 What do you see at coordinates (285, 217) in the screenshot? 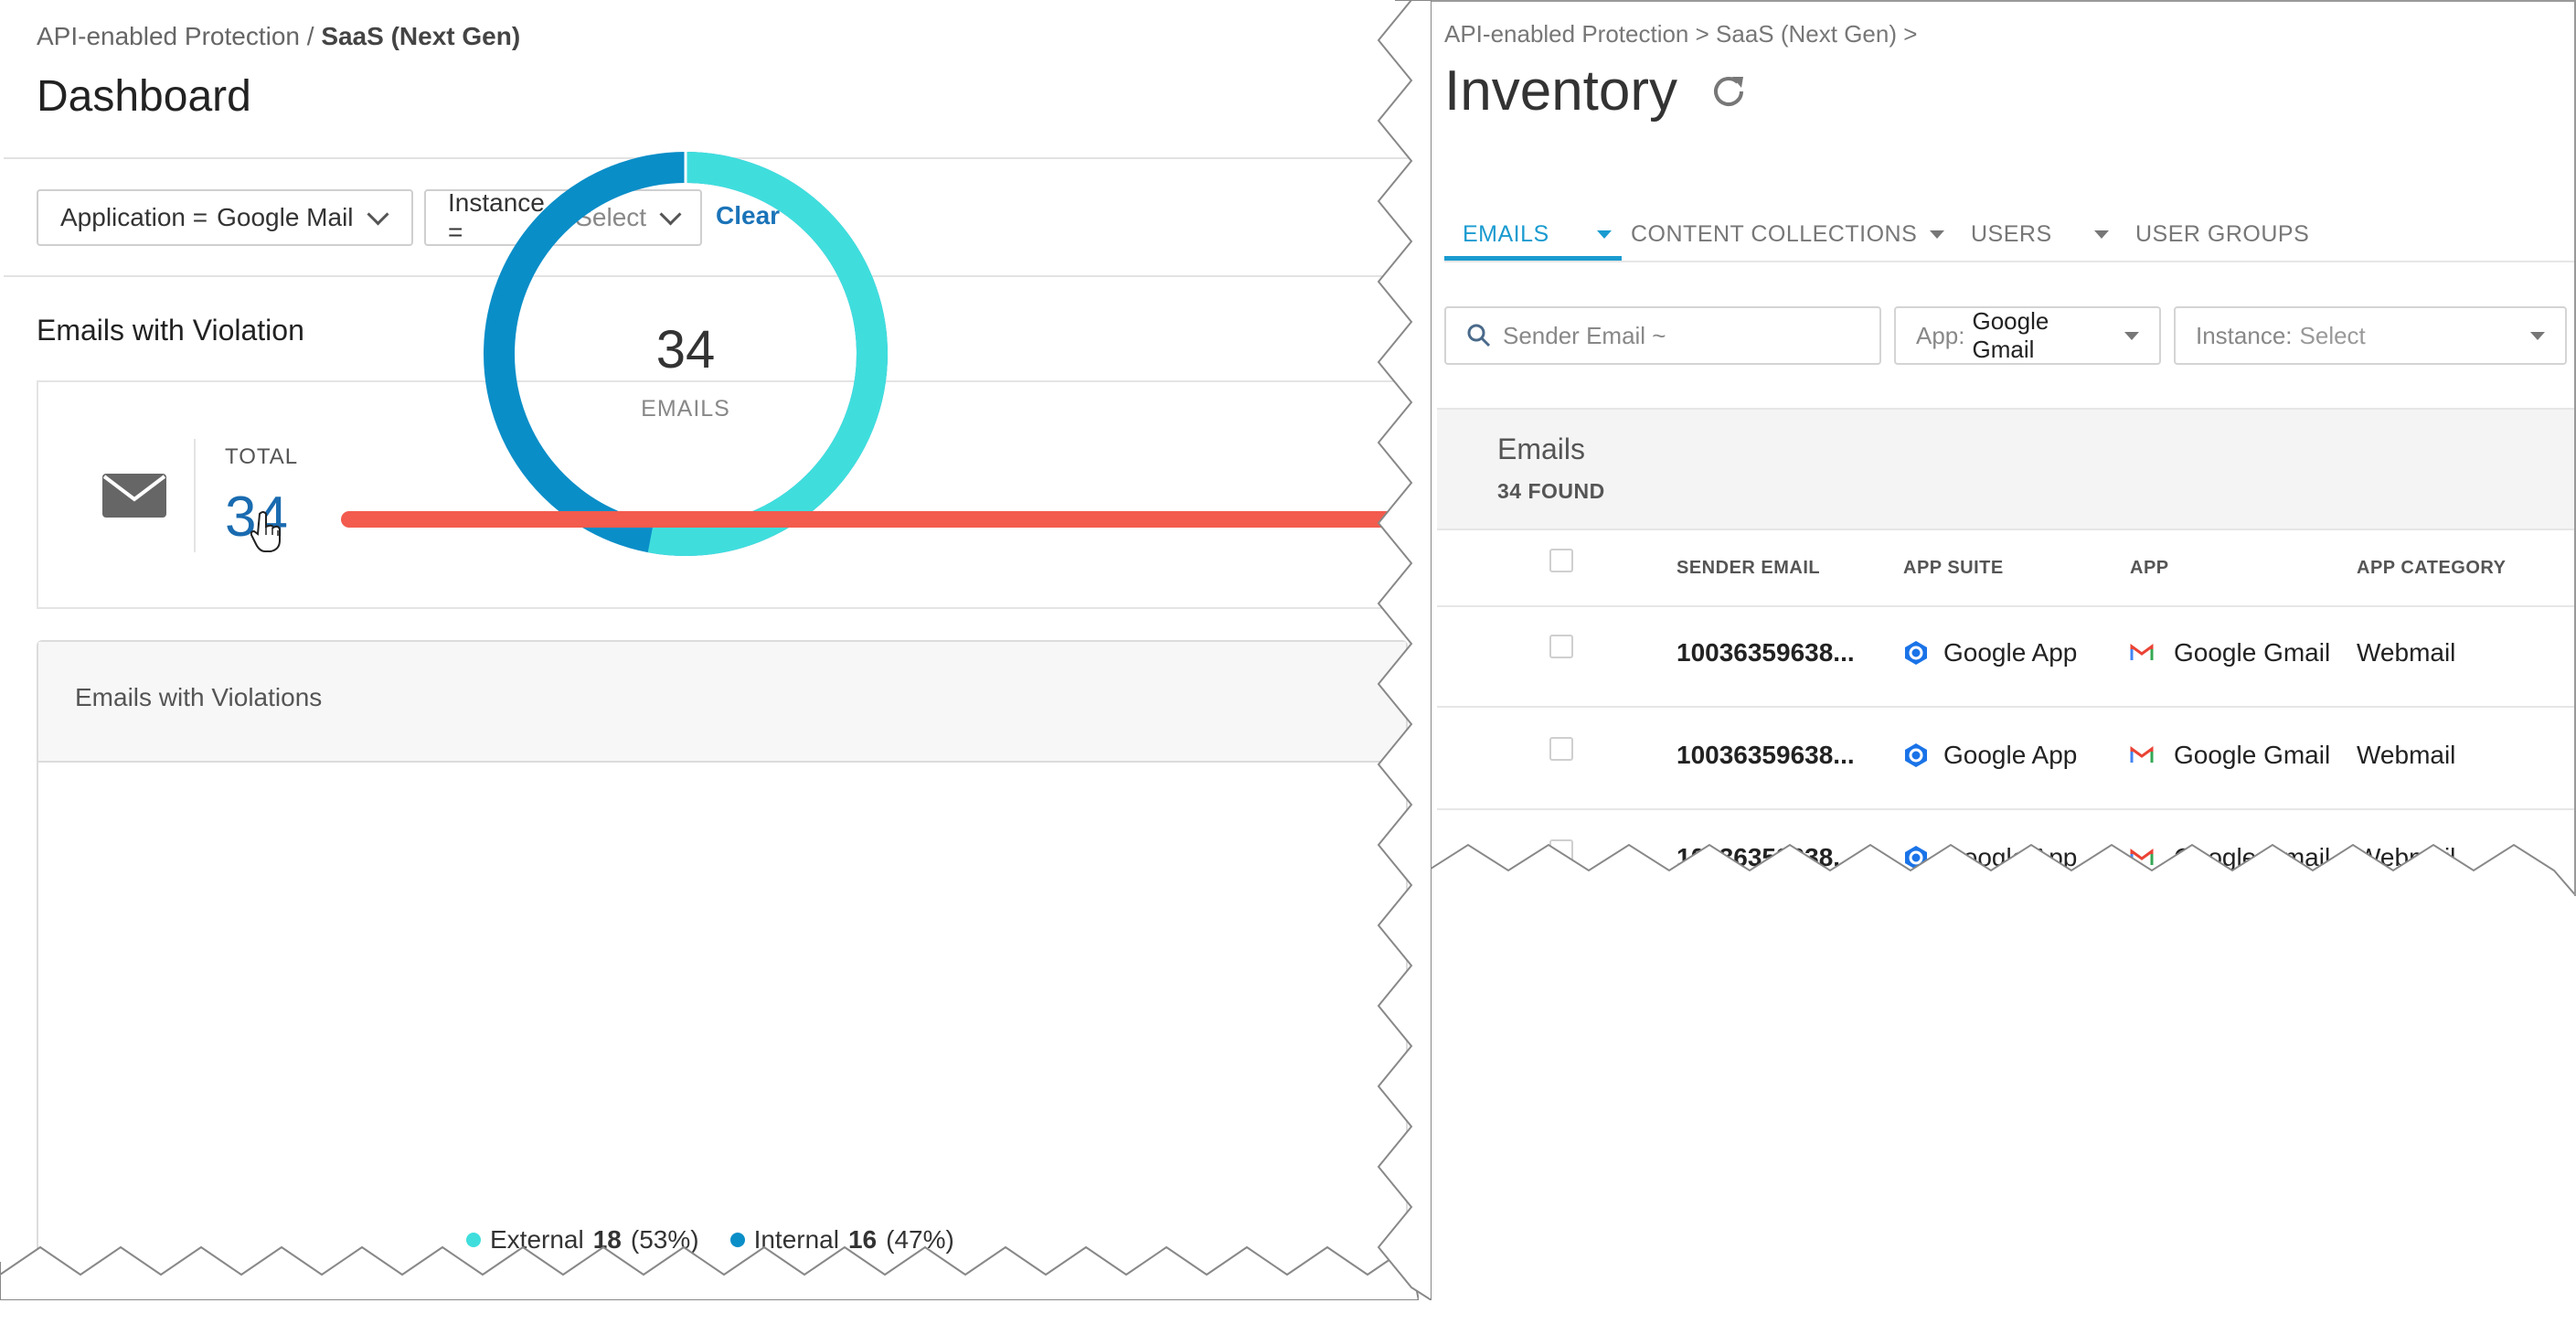
I see `application-filter-value: Google Mail` at bounding box center [285, 217].